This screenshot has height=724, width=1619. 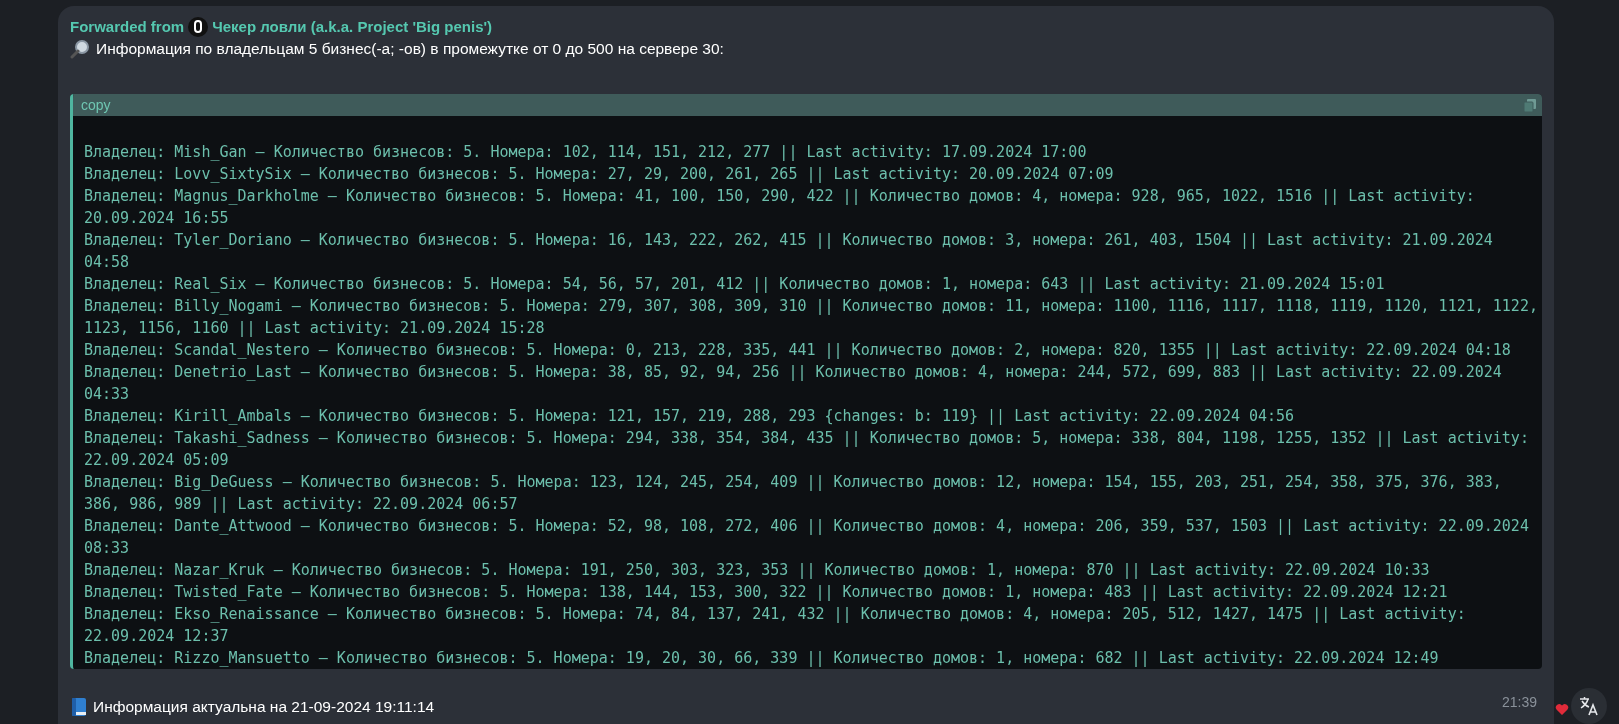 I want to click on code-line: Владелец: Magnus_Darkholme – Количество бизнесов: 5. Номера: 41, 100, 150, 290, 422 || Количество домов: 4, номера: 928, 965, 1022, 1516 || Last activity: 20.09.2024 16:55, so click(x=780, y=207).